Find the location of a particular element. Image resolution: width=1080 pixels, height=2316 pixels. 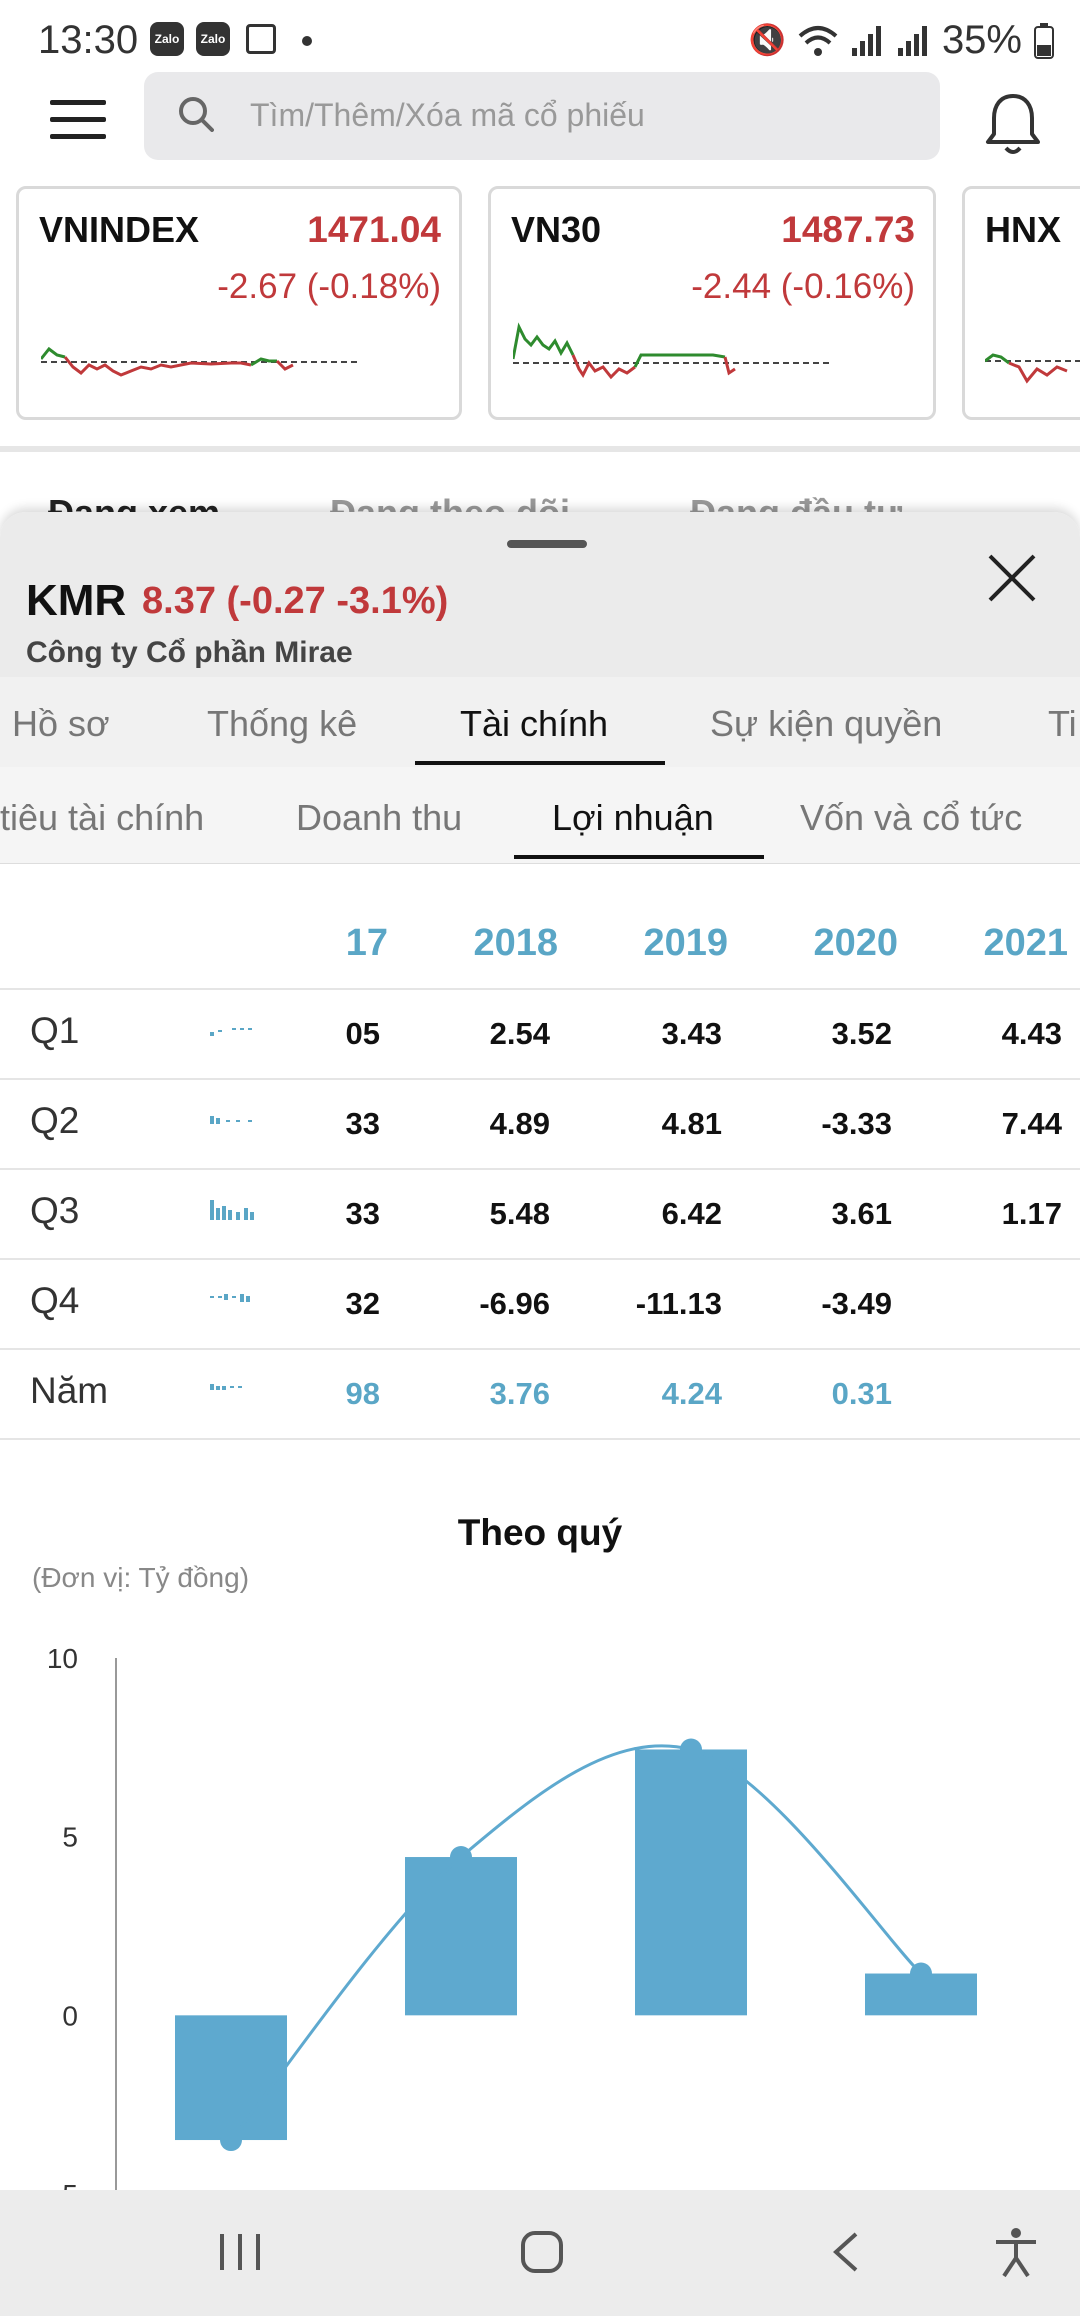

stock-price-change: 8.37 (-0.27 -3.1%) is located at coordinates (295, 601).